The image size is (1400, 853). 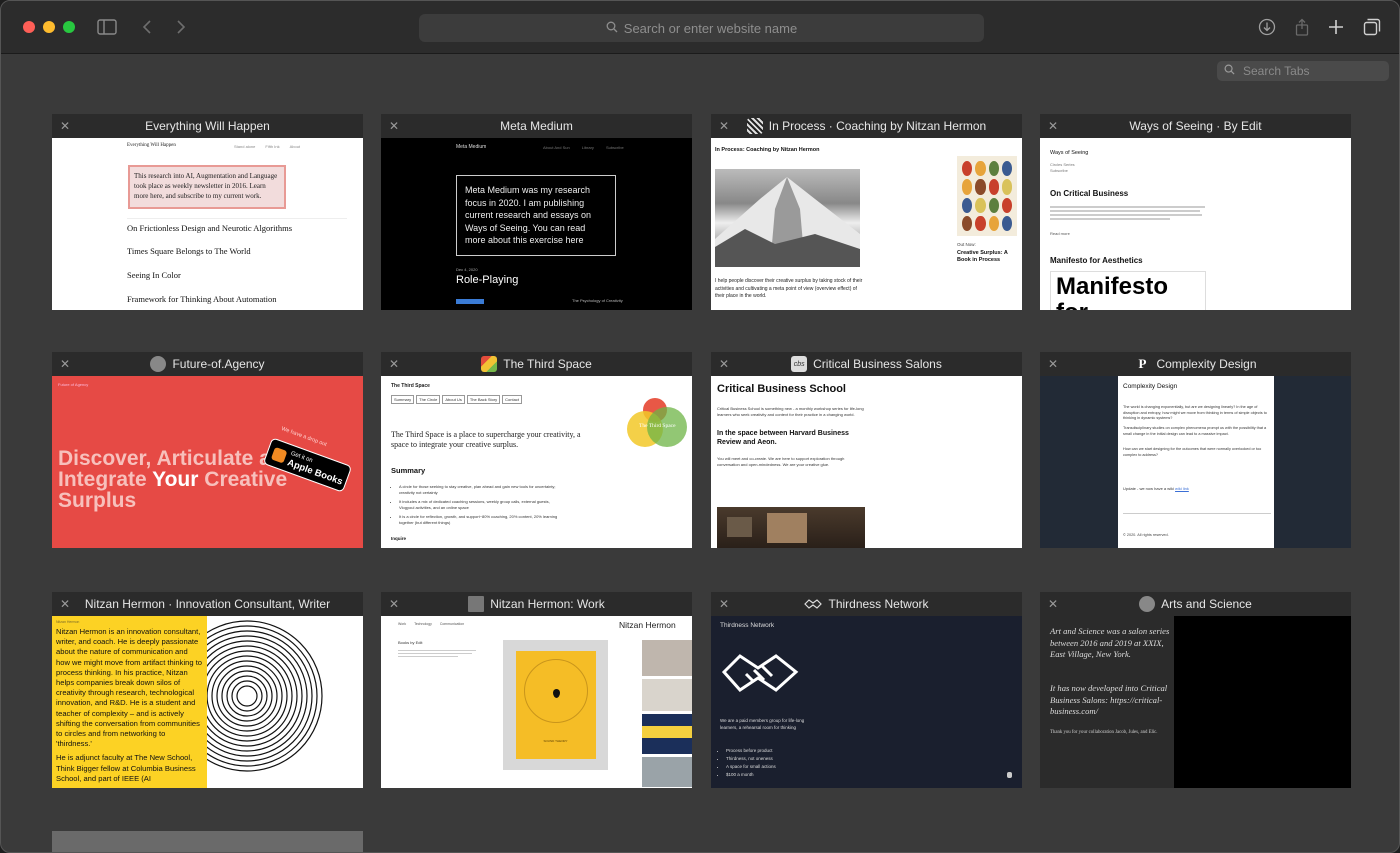 I want to click on minimize-window-button, so click(x=49, y=27).